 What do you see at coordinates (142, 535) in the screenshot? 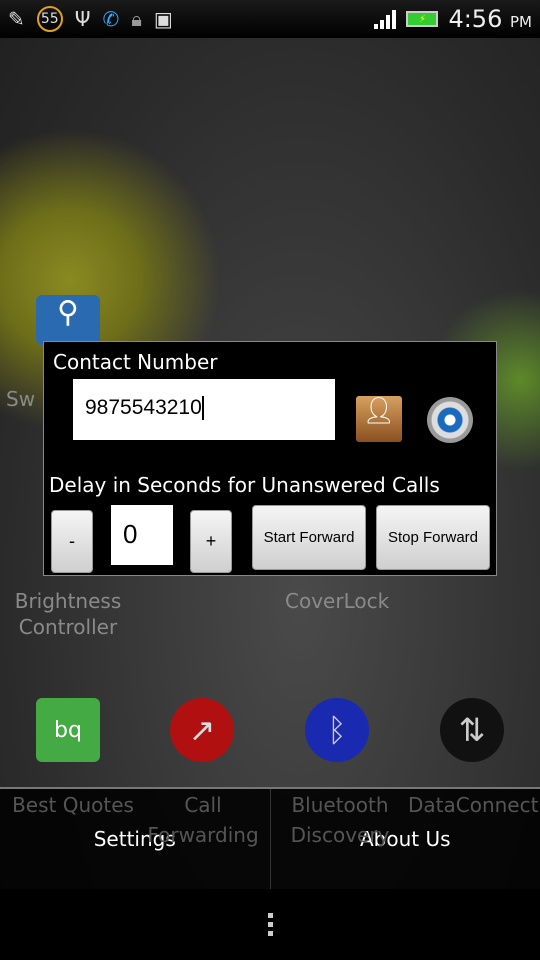
I see `delay-seconds-input: 0` at bounding box center [142, 535].